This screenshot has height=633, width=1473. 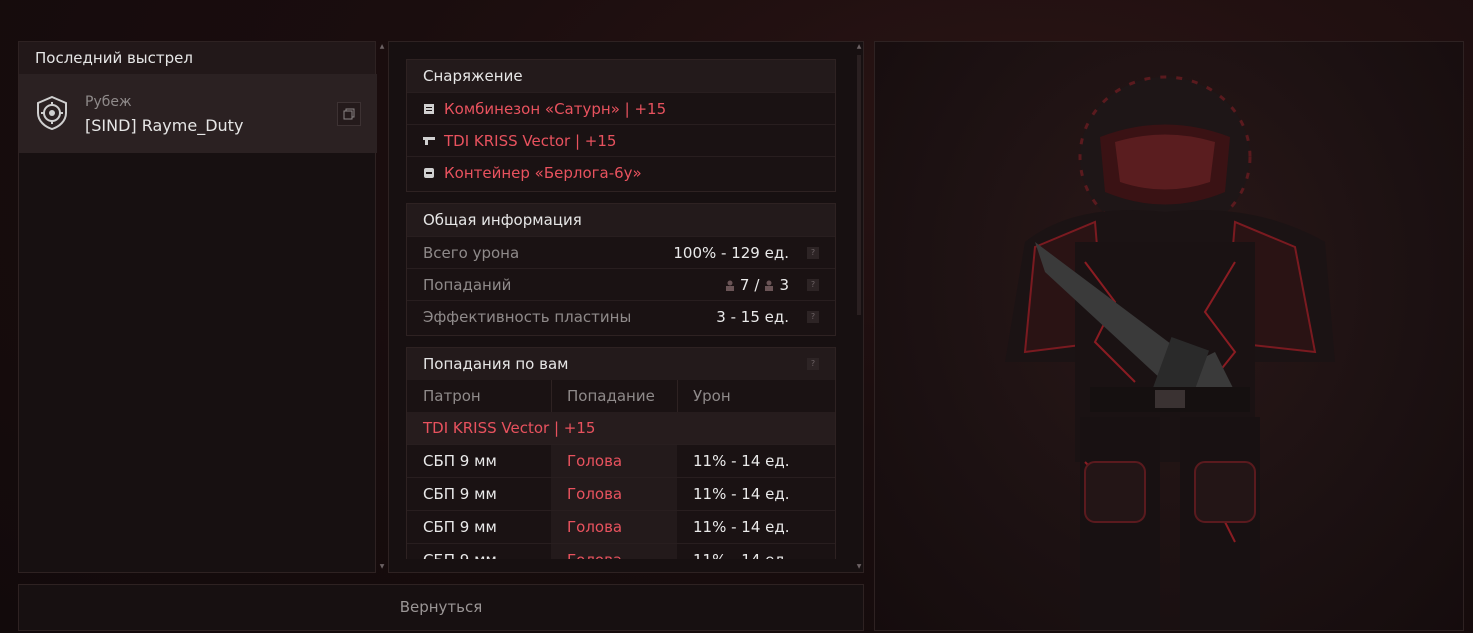 I want to click on middle-scrollbar: ▲ ▼, so click(x=859, y=307).